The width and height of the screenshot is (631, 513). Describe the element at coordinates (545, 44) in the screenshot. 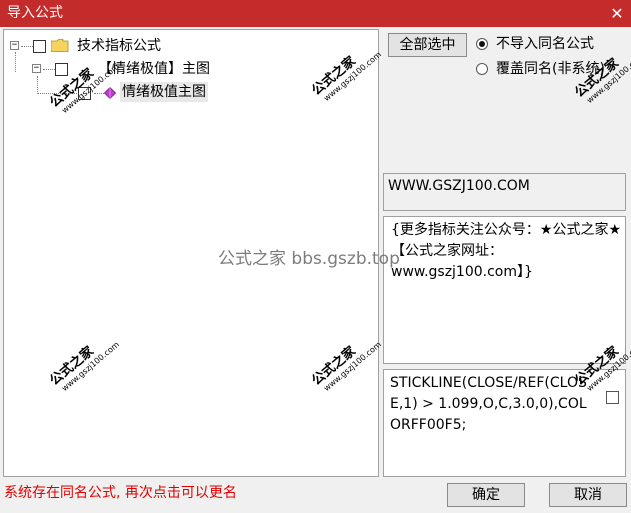

I see `radio-skip-label: 不导入同名公式` at that location.